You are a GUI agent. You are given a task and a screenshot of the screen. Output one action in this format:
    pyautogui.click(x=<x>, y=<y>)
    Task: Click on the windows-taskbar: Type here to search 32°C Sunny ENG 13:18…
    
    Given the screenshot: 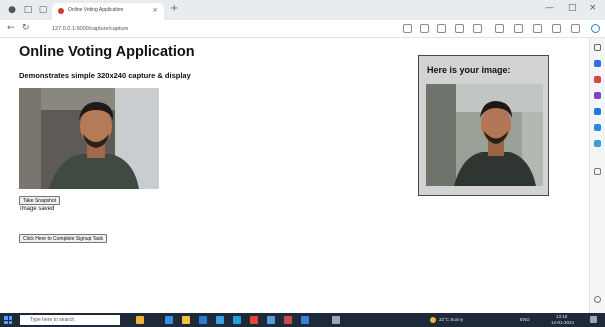 What is the action you would take?
    pyautogui.click(x=302, y=320)
    